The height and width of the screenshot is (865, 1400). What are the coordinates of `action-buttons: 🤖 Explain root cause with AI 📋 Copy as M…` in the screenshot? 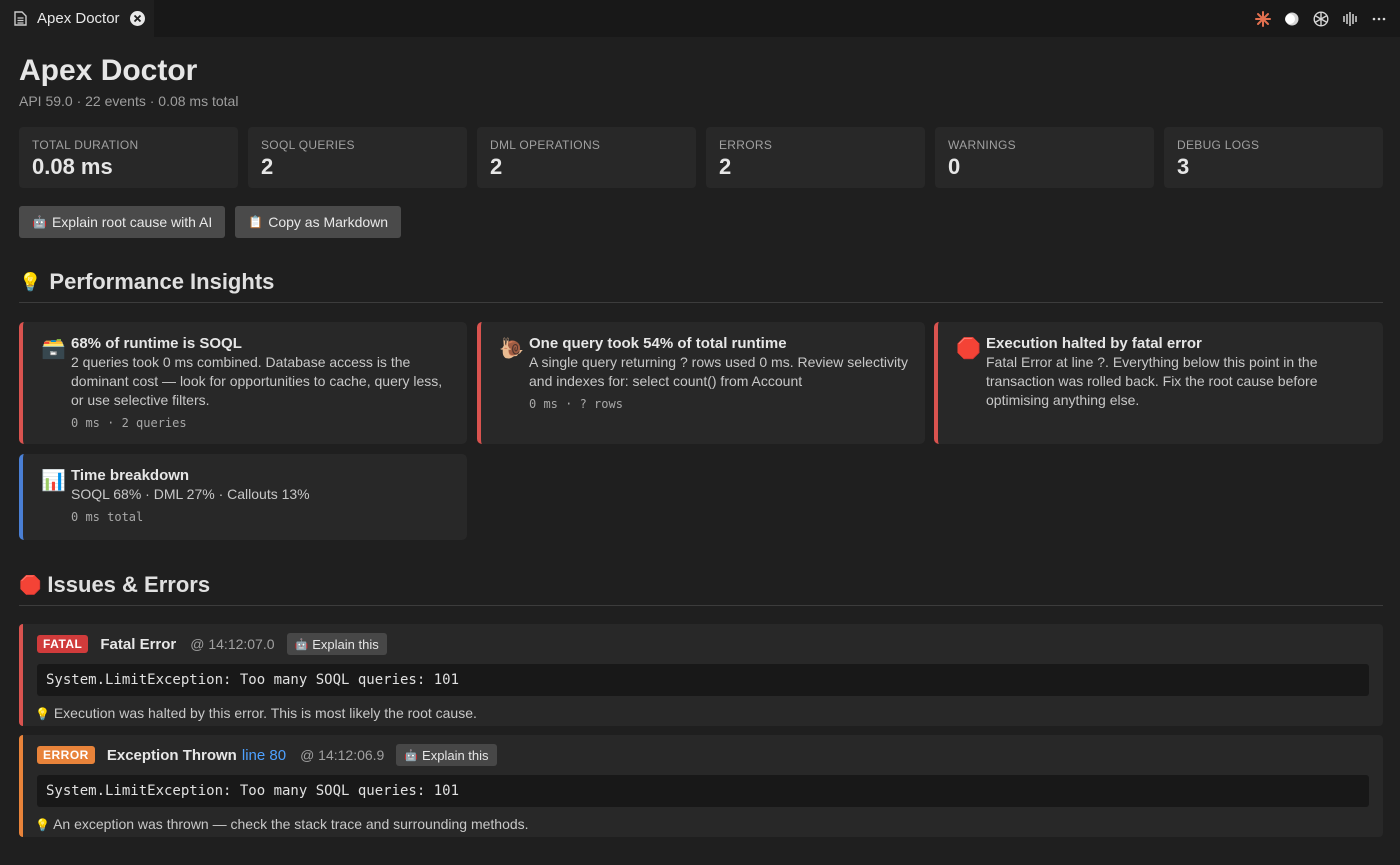 It's located at (210, 222).